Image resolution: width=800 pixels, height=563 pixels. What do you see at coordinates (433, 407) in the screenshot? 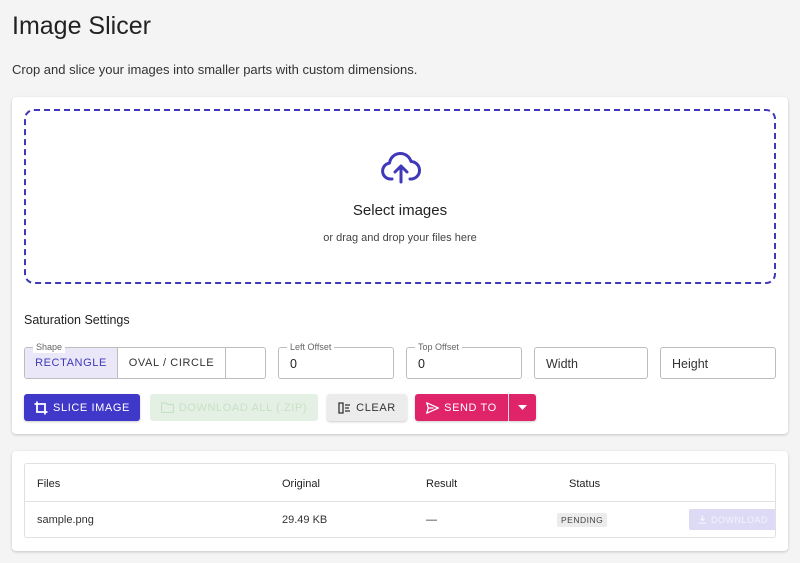
I see `send-icon` at bounding box center [433, 407].